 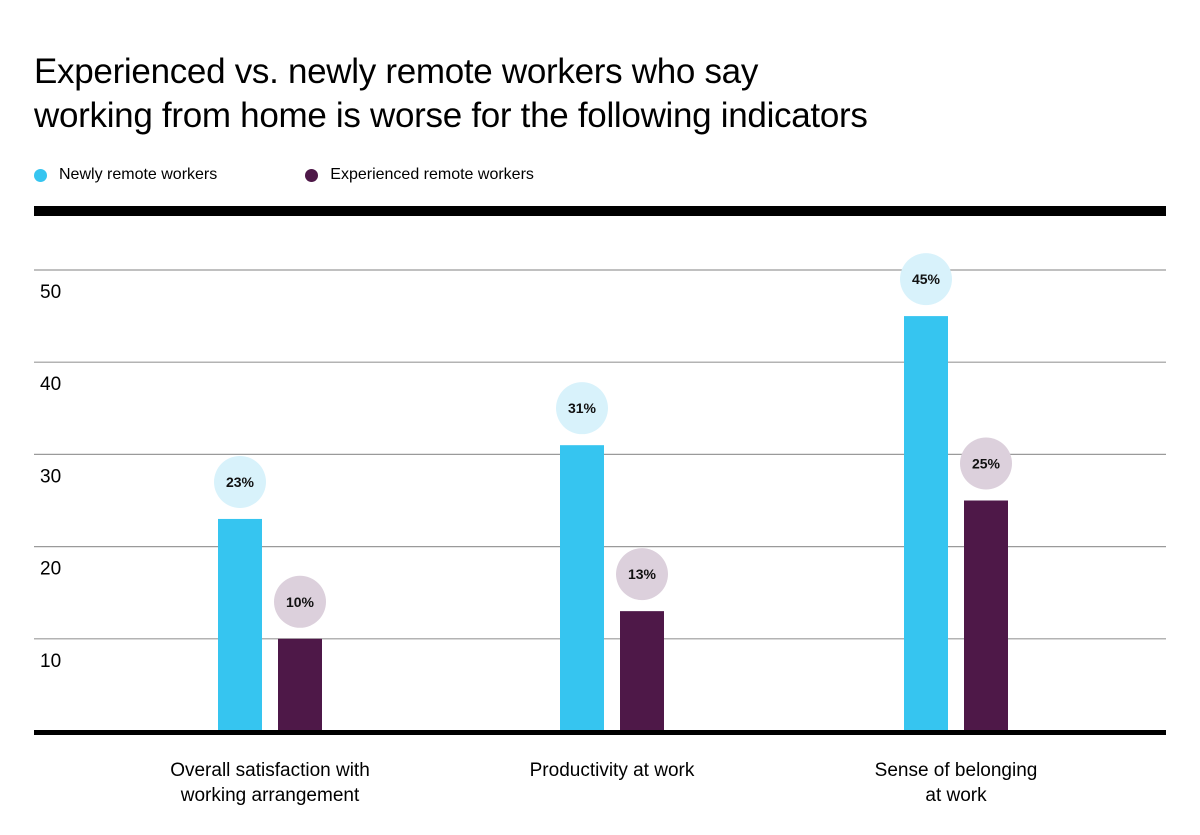 What do you see at coordinates (956, 783) in the screenshot?
I see `x-tick-label-2: Sense of belonging at work` at bounding box center [956, 783].